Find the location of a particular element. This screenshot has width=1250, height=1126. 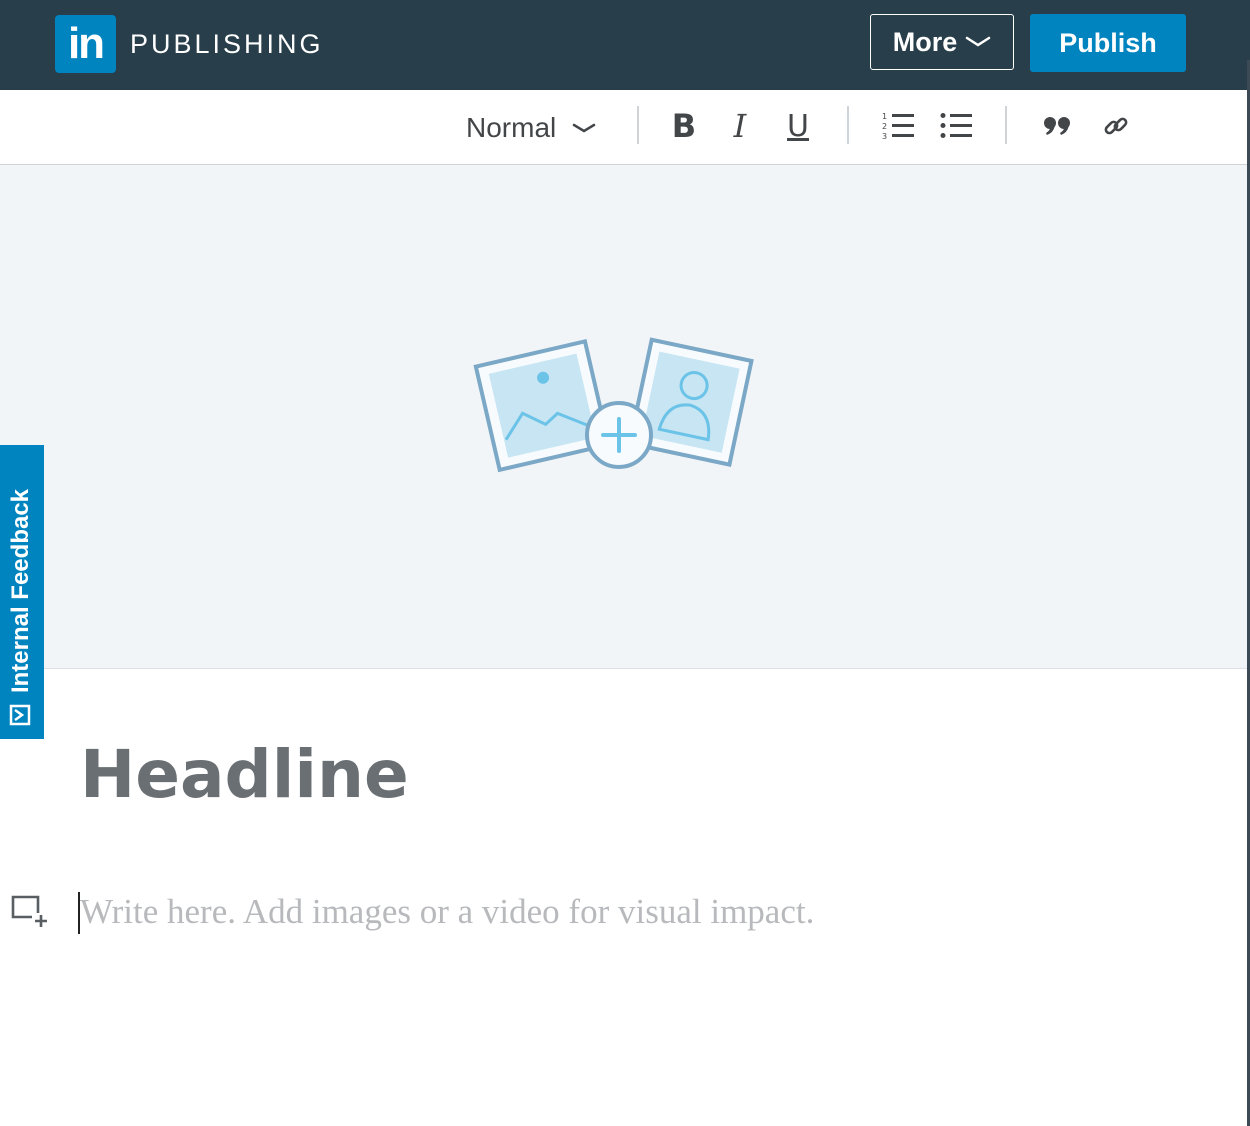

add-media-icon is located at coordinates (29, 911).